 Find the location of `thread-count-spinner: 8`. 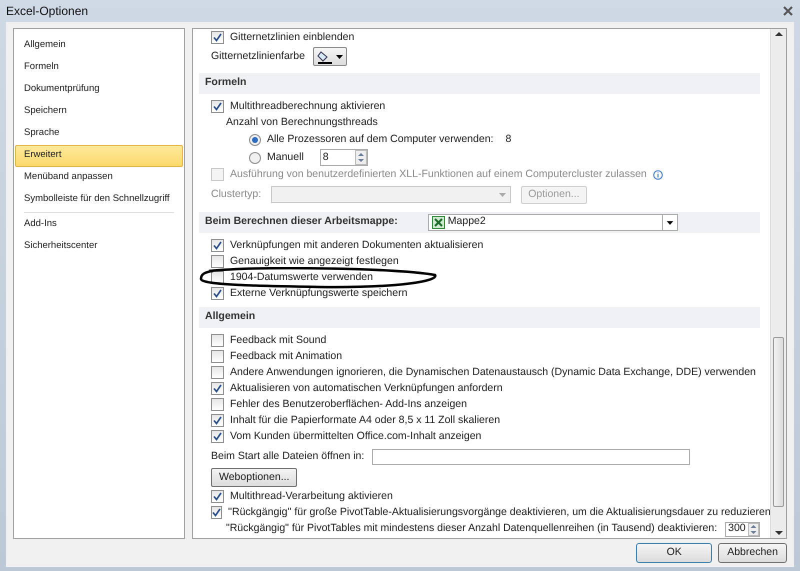

thread-count-spinner: 8 is located at coordinates (344, 157).